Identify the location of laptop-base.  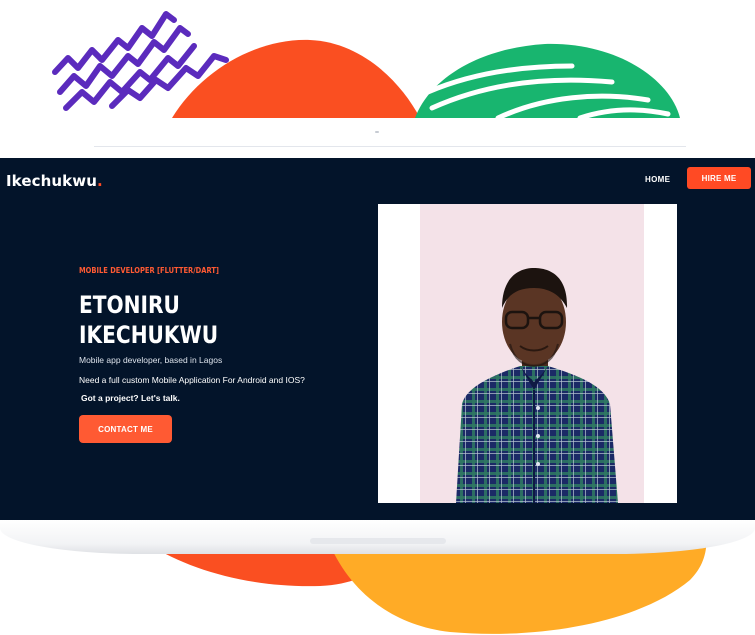
(377, 537).